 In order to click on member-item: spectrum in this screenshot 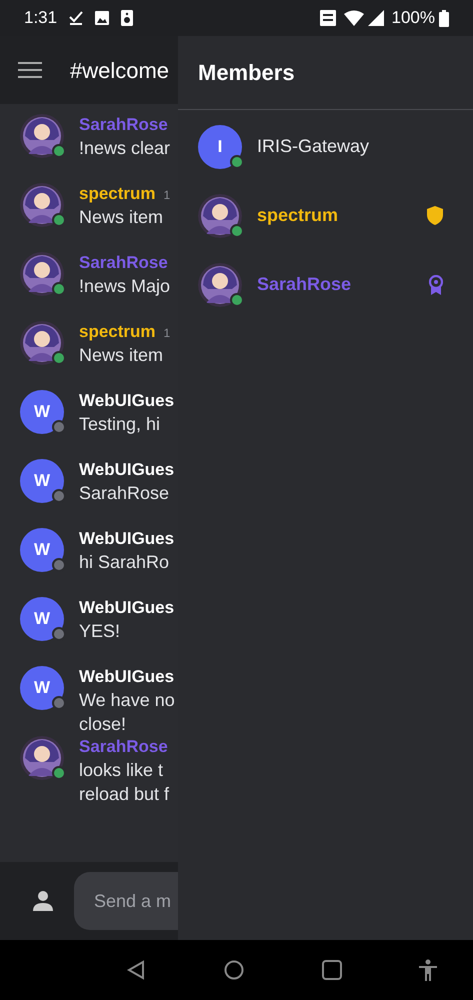, I will do `click(325, 215)`.